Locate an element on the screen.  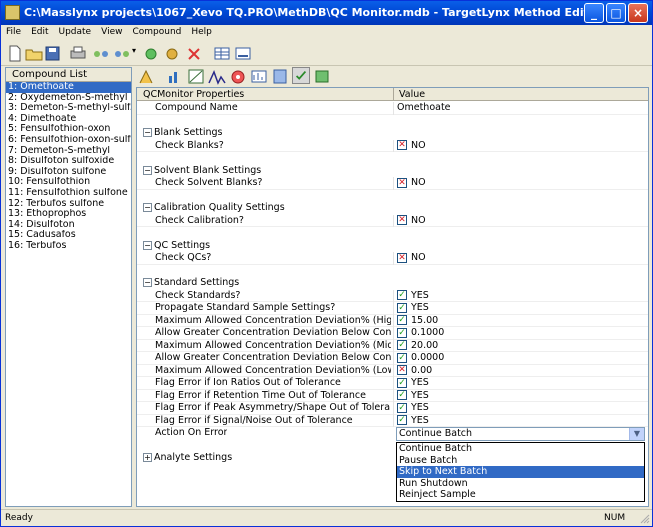
app-icon is located at coordinates (12, 12).